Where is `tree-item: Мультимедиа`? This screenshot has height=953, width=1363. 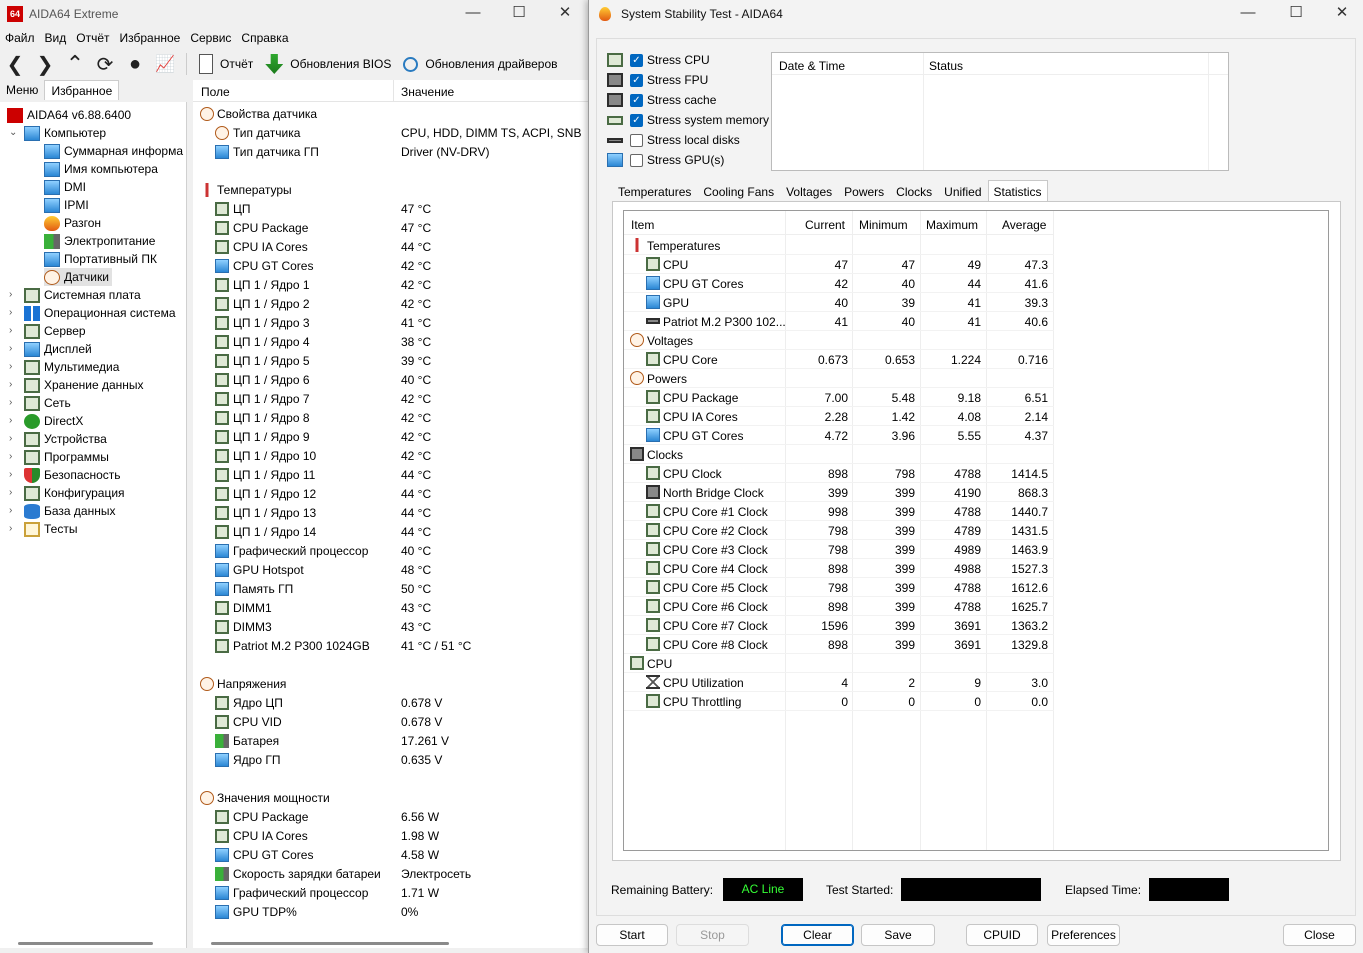 tree-item: Мультимедиа is located at coordinates (71, 367).